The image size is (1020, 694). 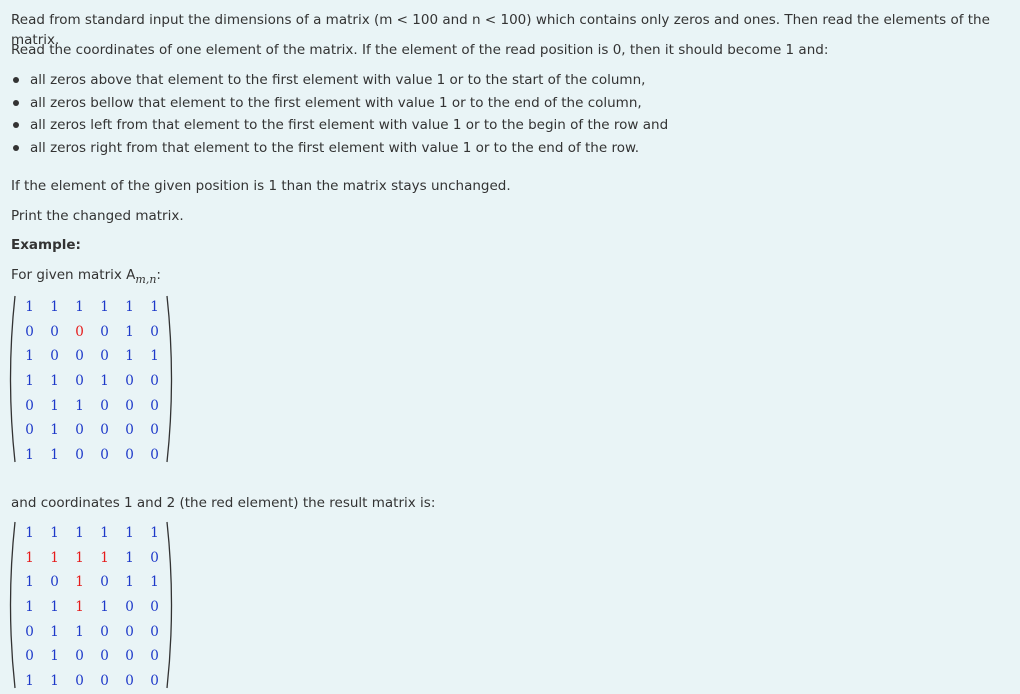 What do you see at coordinates (97, 216) in the screenshot?
I see `print-paragraph: Print the changed matrix.` at bounding box center [97, 216].